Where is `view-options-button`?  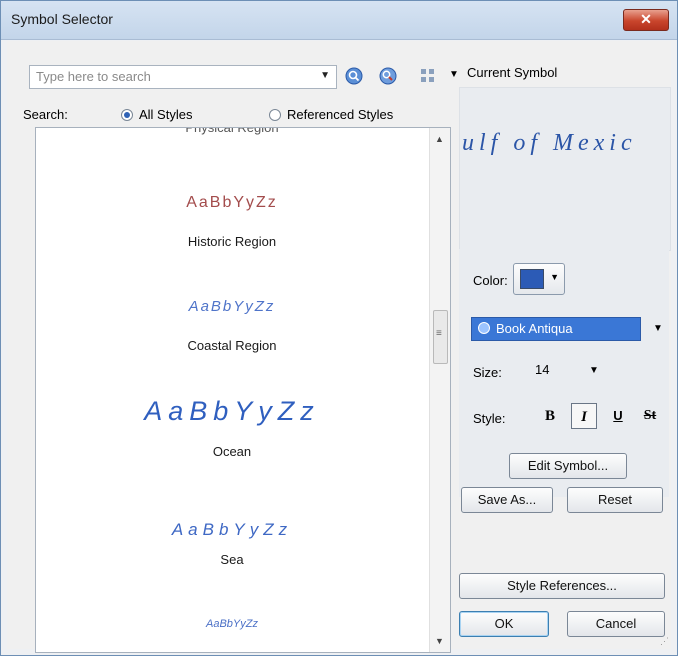 view-options-button is located at coordinates (428, 76).